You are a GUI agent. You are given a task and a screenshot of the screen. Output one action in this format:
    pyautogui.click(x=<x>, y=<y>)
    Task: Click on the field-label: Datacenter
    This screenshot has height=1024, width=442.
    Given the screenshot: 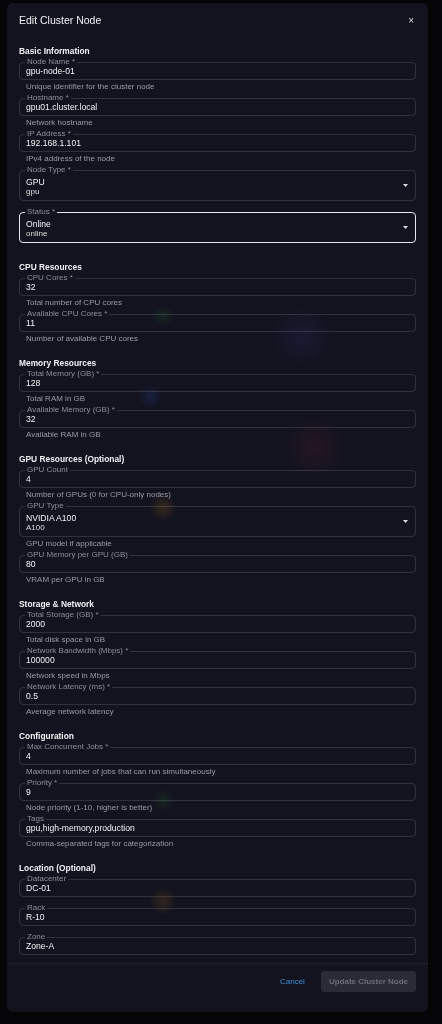 What is the action you would take?
    pyautogui.click(x=47, y=879)
    